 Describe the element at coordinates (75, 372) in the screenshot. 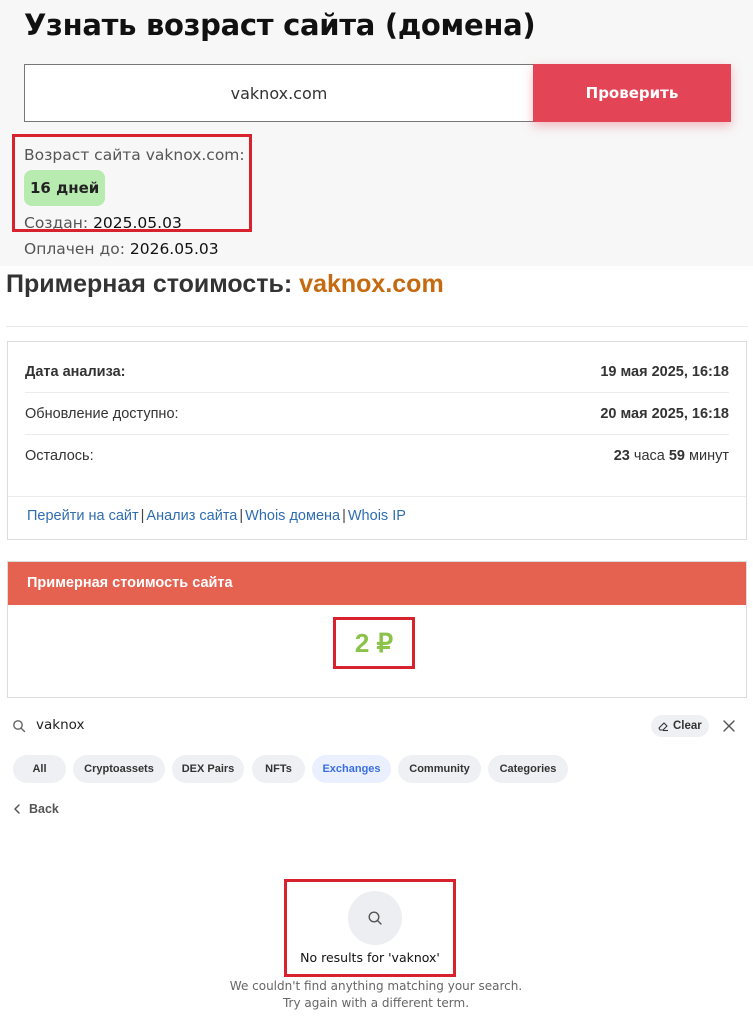

I see `analysis-date-label: Дата анализа:` at that location.